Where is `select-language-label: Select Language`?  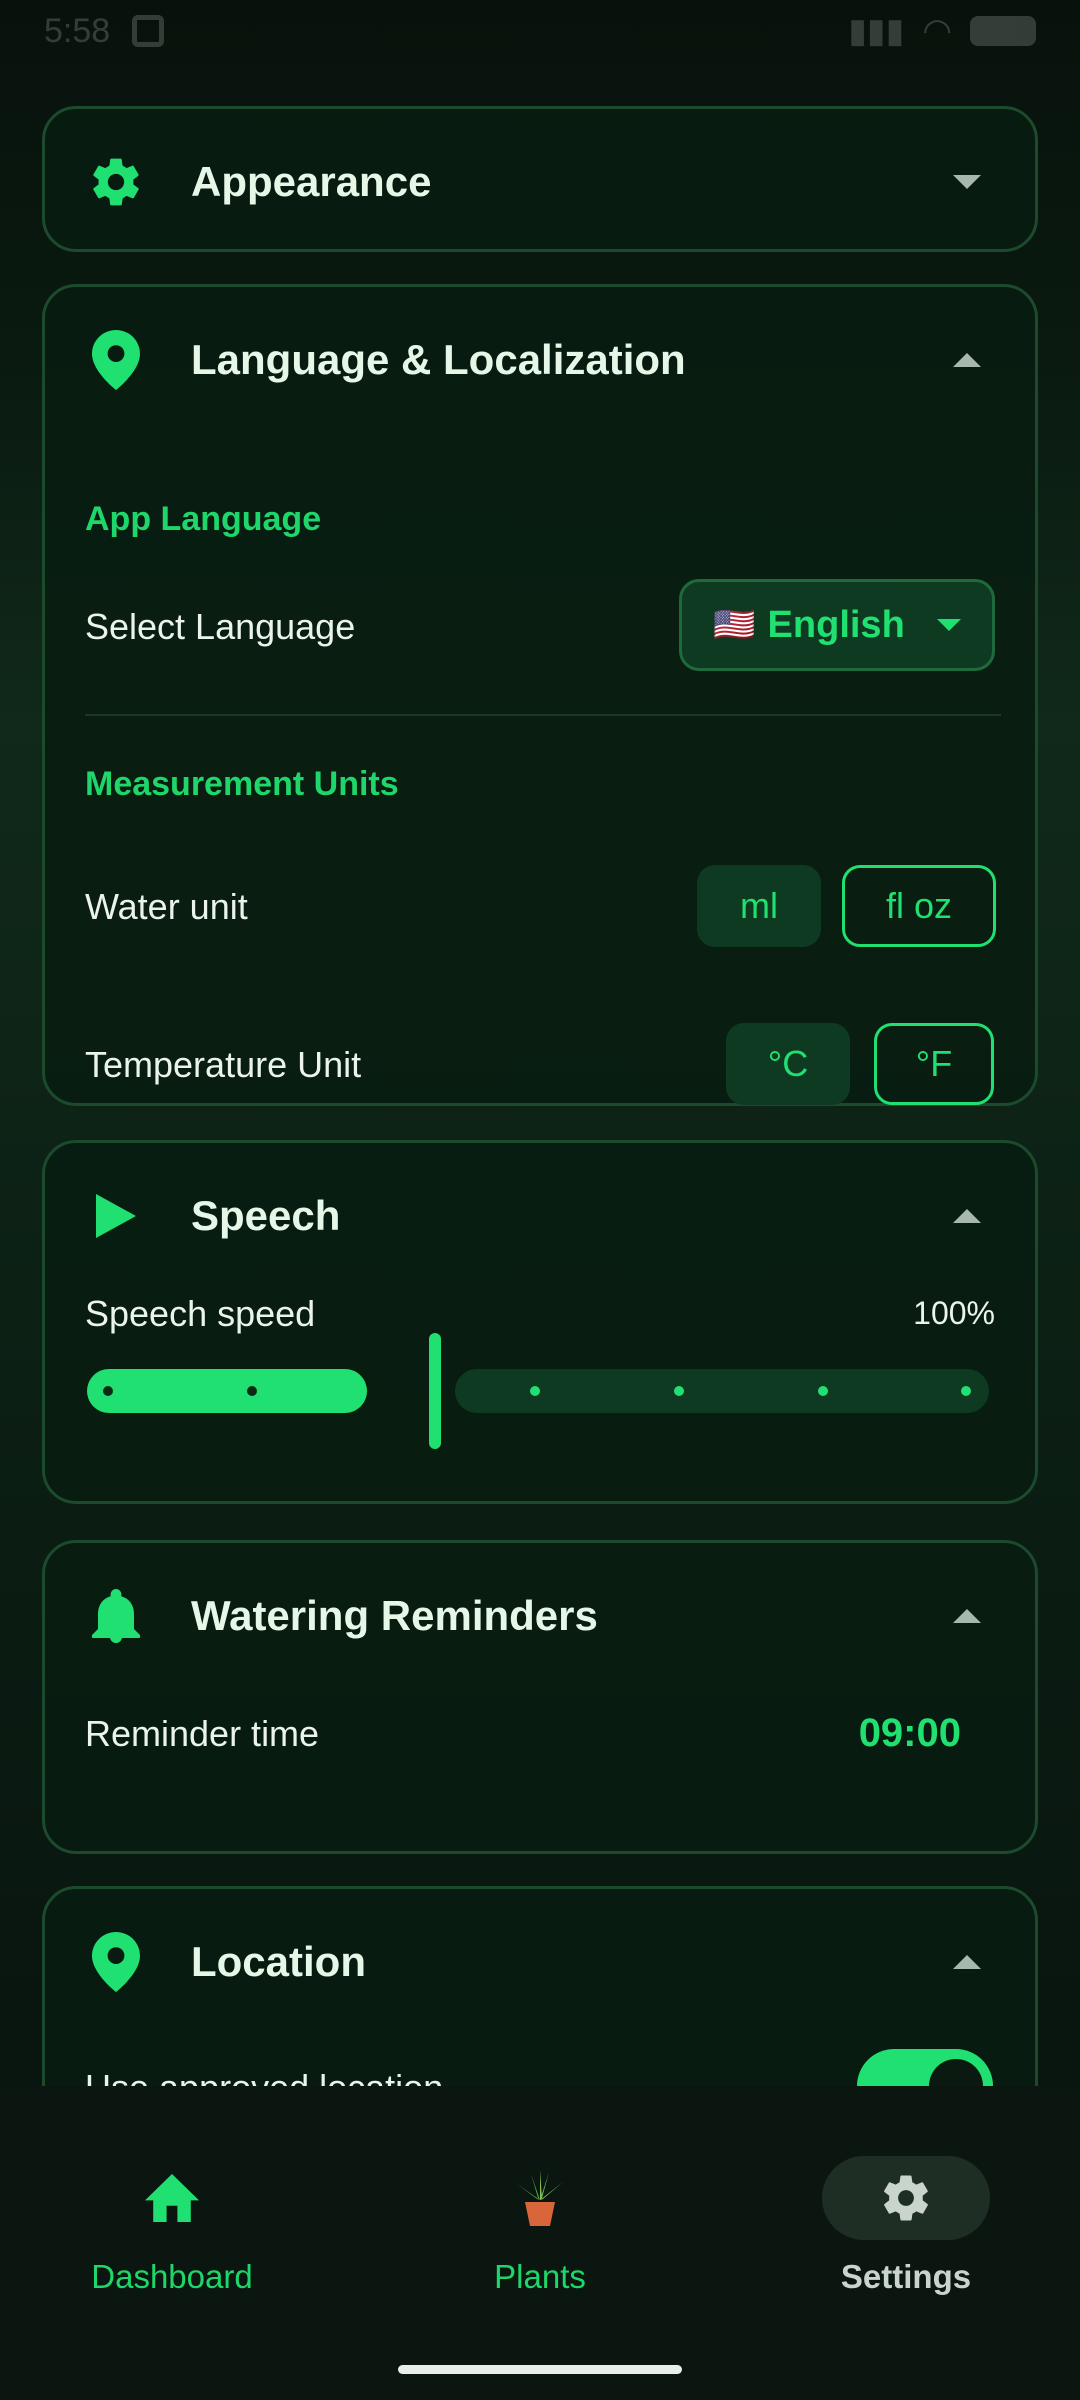
select-language-label: Select Language is located at coordinates (220, 626).